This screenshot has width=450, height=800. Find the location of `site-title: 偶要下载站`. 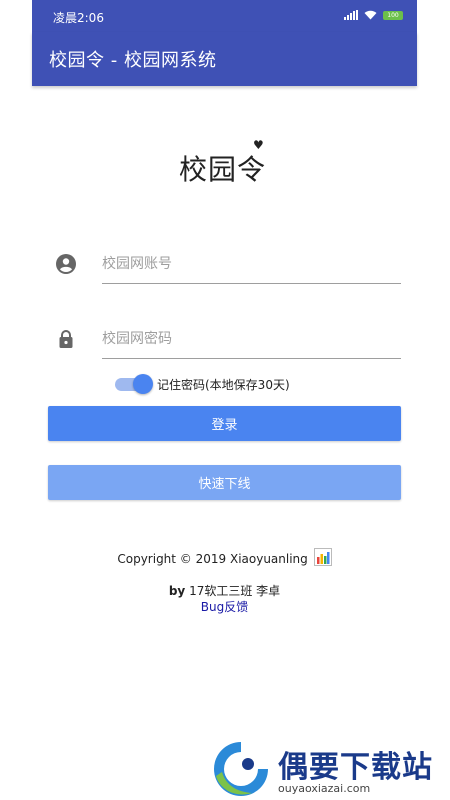

site-title: 偶要下载站 is located at coordinates (355, 767).